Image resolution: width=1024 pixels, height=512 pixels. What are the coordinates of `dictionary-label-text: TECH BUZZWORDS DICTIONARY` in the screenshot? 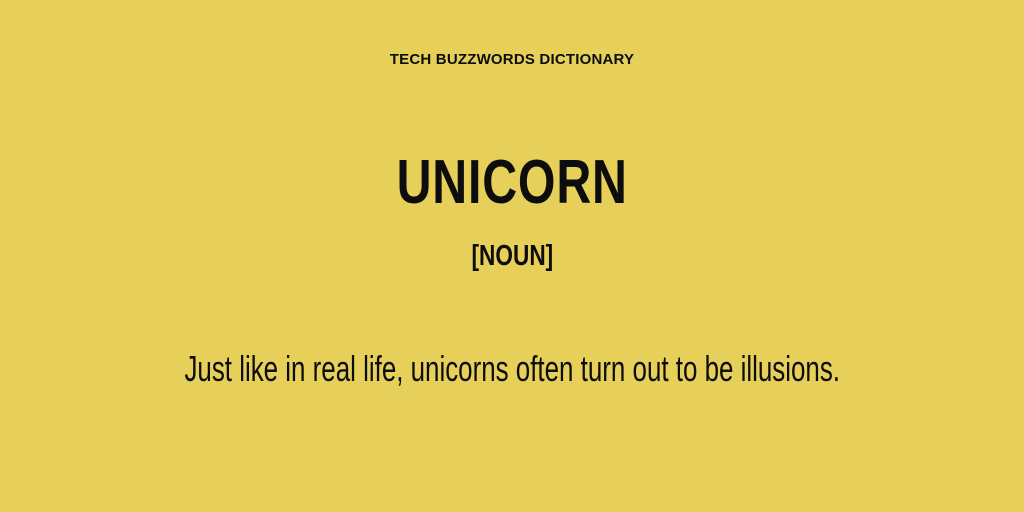 It's located at (512, 59).